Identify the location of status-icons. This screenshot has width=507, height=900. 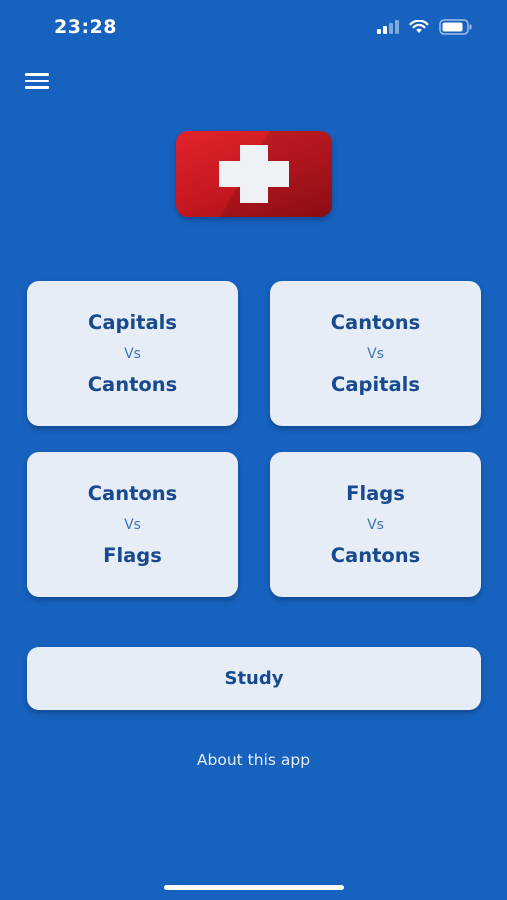
(425, 27).